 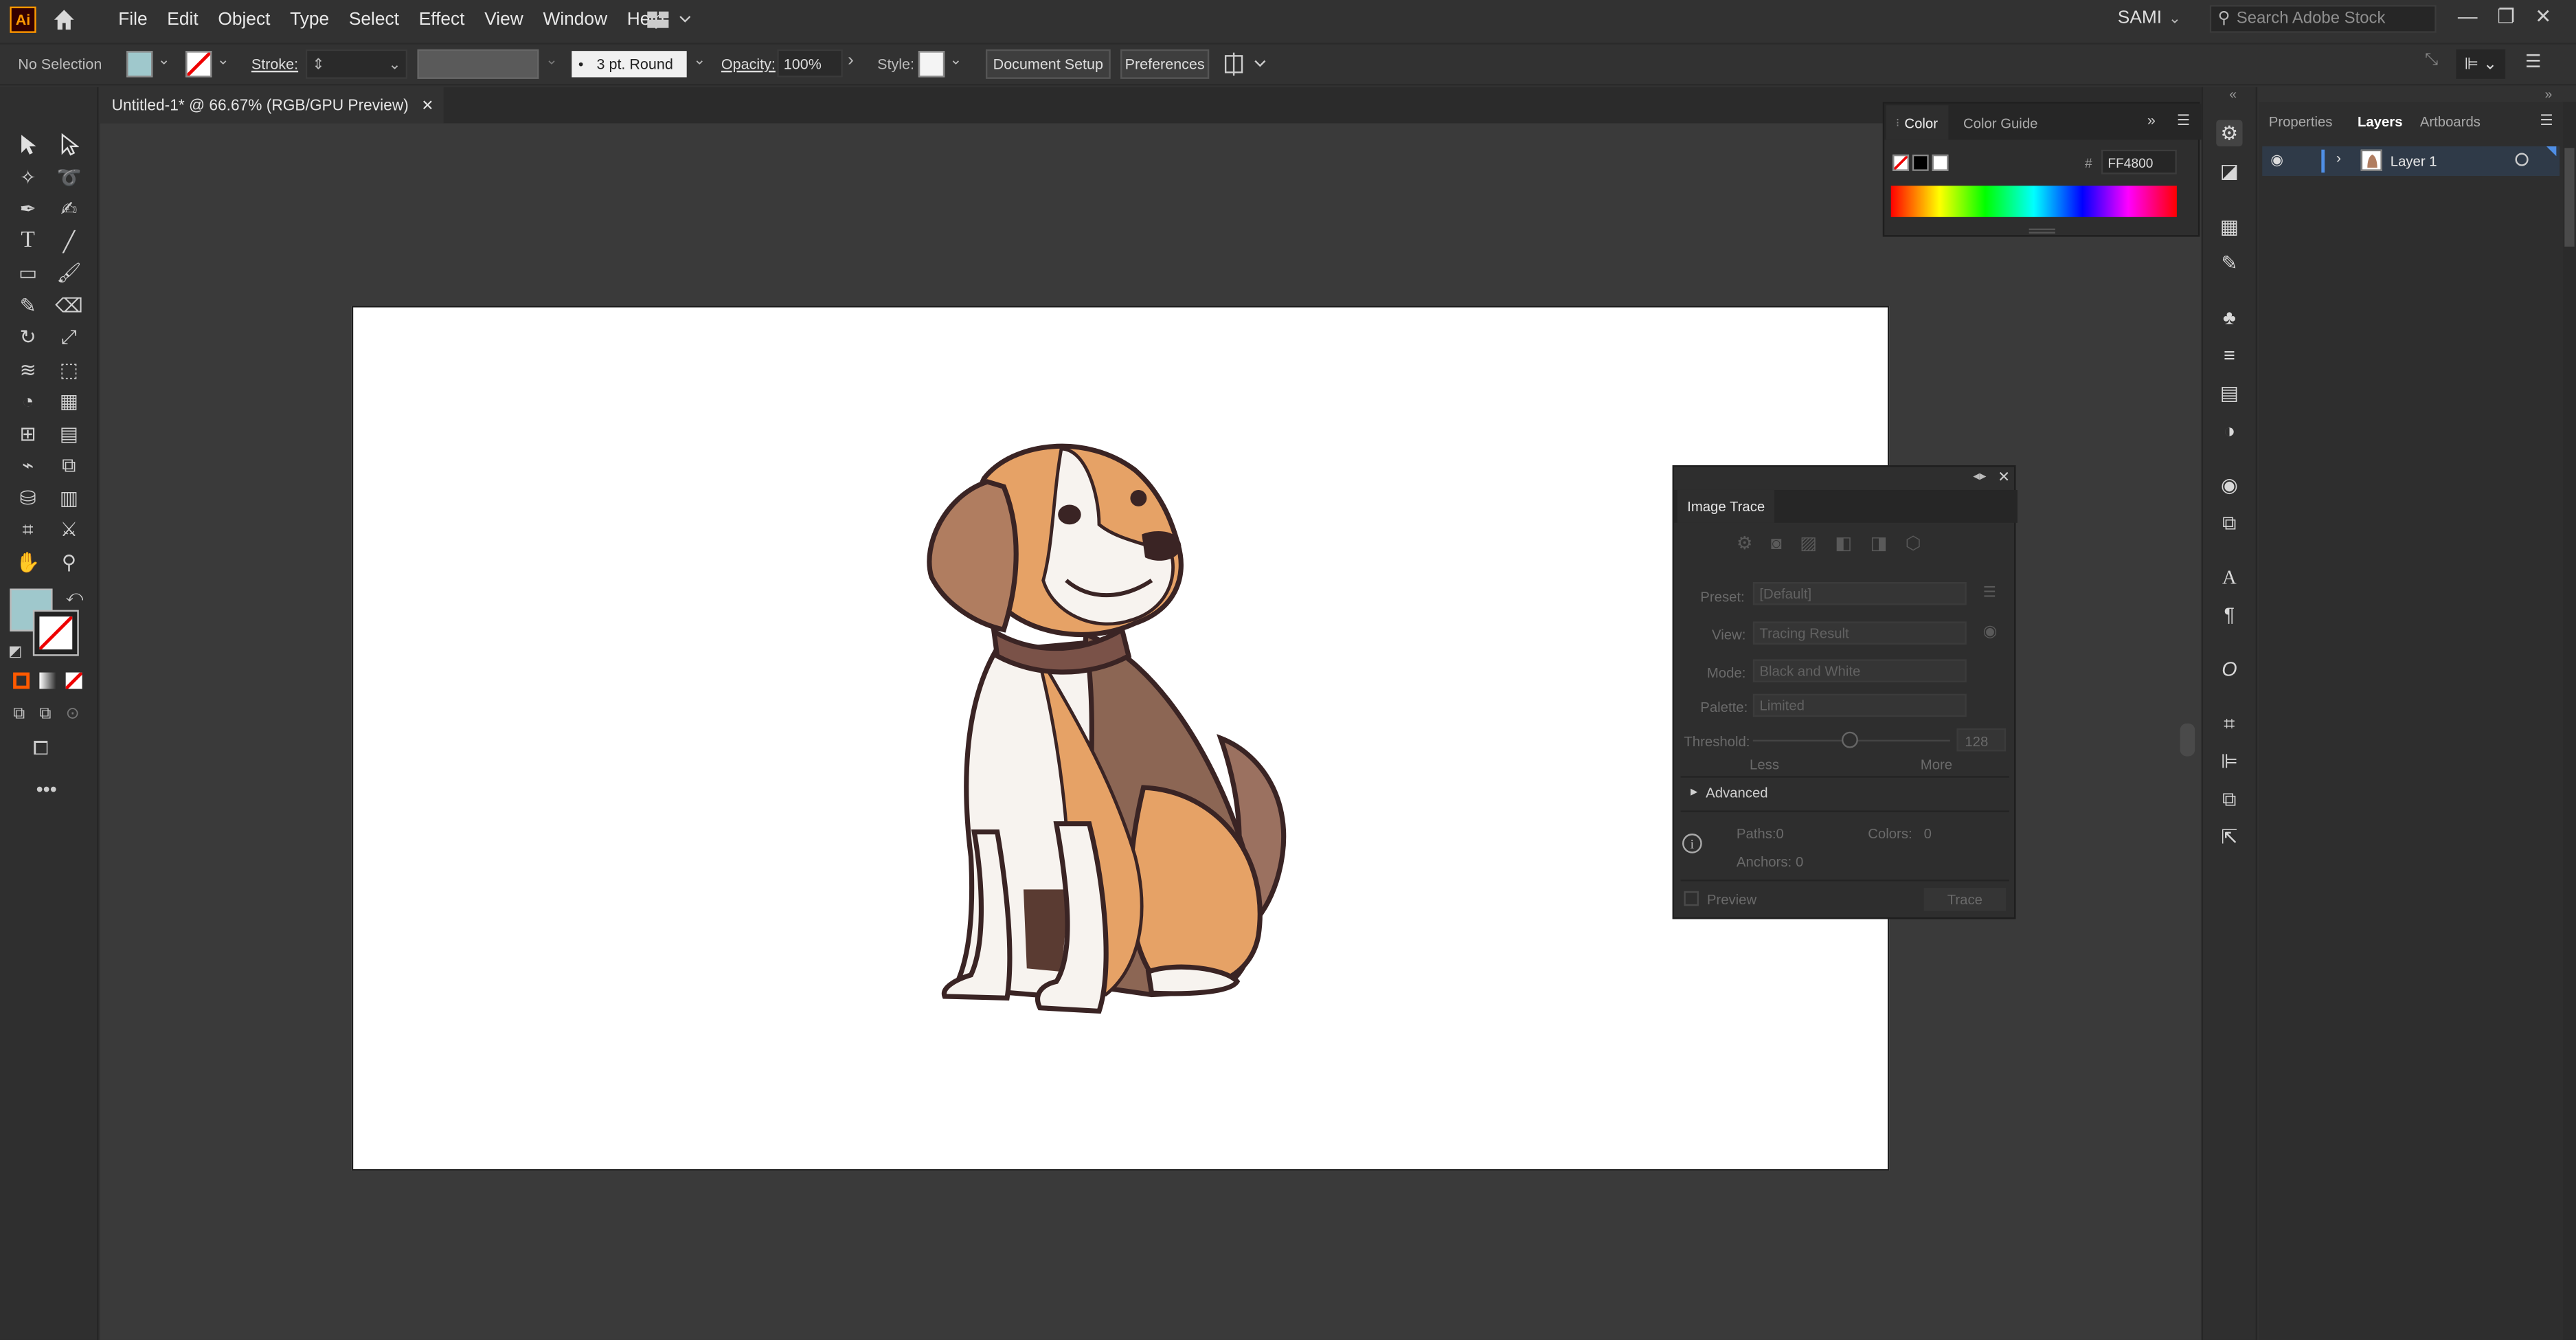 What do you see at coordinates (2338, 158) in the screenshot?
I see `expand-layer-icon: ›` at bounding box center [2338, 158].